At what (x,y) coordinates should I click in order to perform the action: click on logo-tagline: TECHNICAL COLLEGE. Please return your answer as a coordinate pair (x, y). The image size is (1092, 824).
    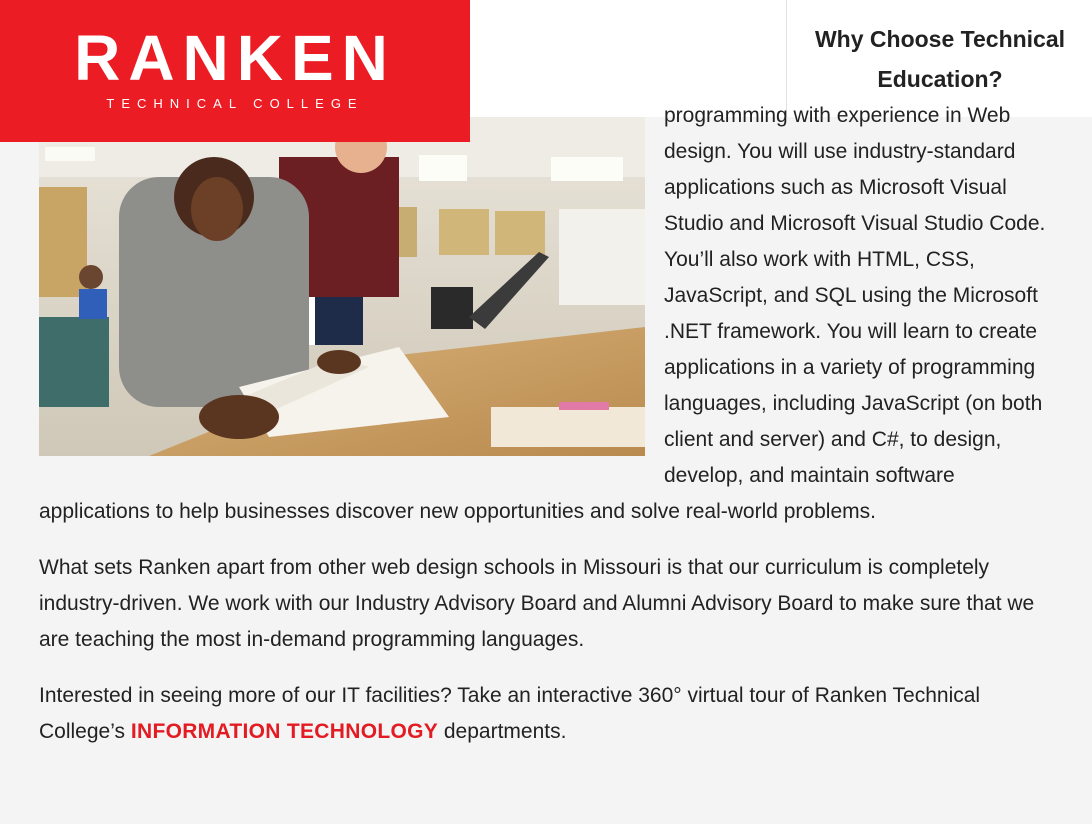
    Looking at the image, I should click on (235, 103).